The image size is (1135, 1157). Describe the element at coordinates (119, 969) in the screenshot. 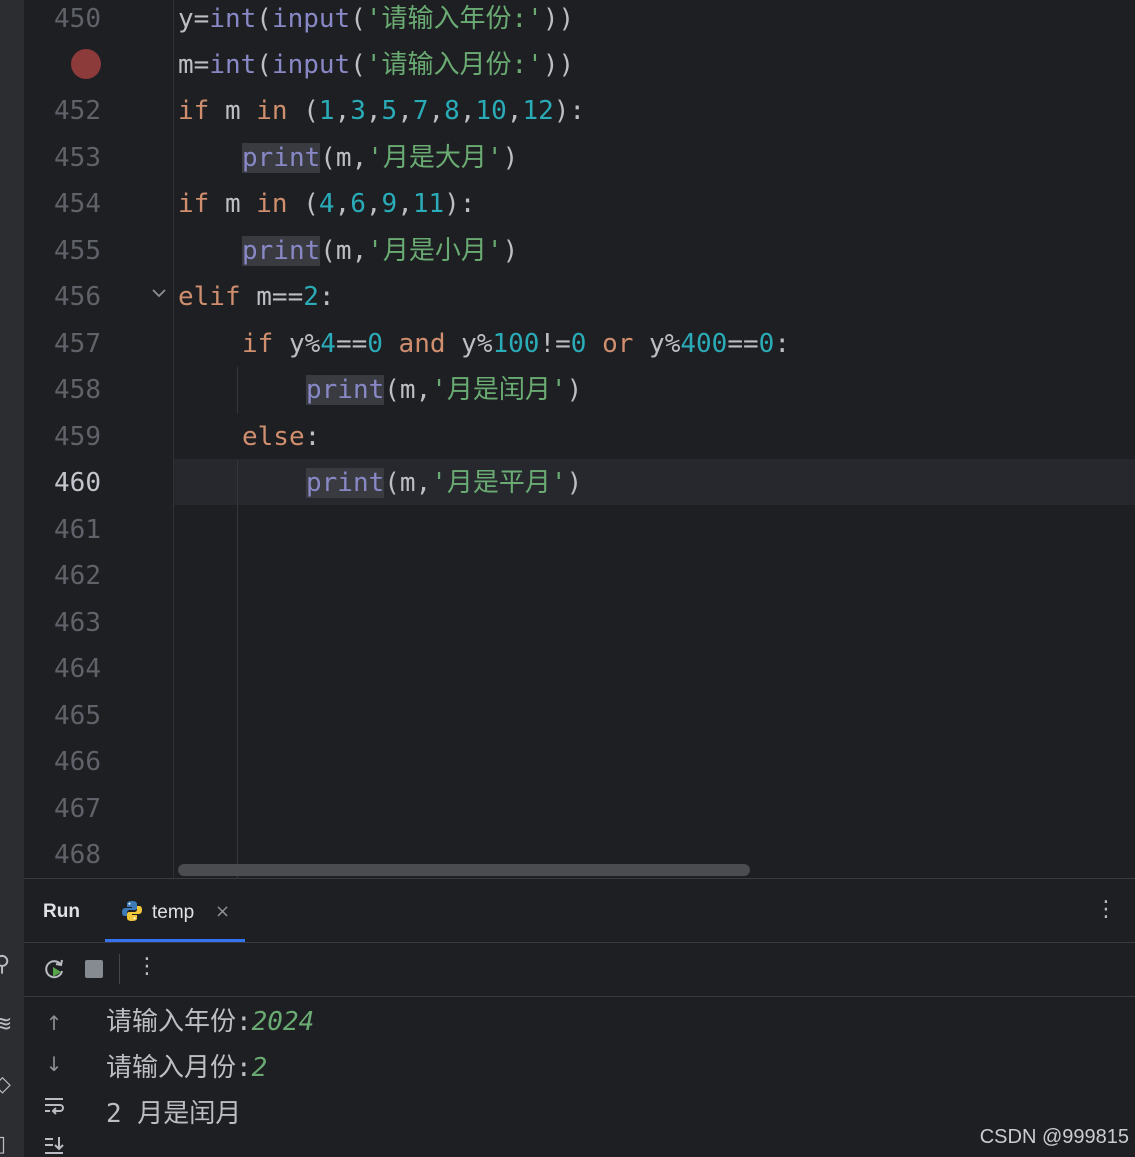

I see `toolbar-divider` at that location.